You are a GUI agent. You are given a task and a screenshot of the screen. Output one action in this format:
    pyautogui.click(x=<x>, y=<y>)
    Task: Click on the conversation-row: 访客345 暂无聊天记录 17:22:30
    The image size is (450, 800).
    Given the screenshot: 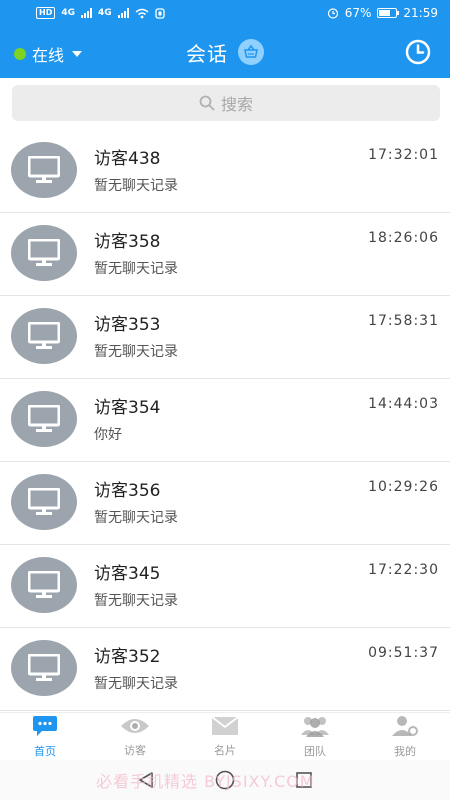 What is the action you would take?
    pyautogui.click(x=225, y=586)
    